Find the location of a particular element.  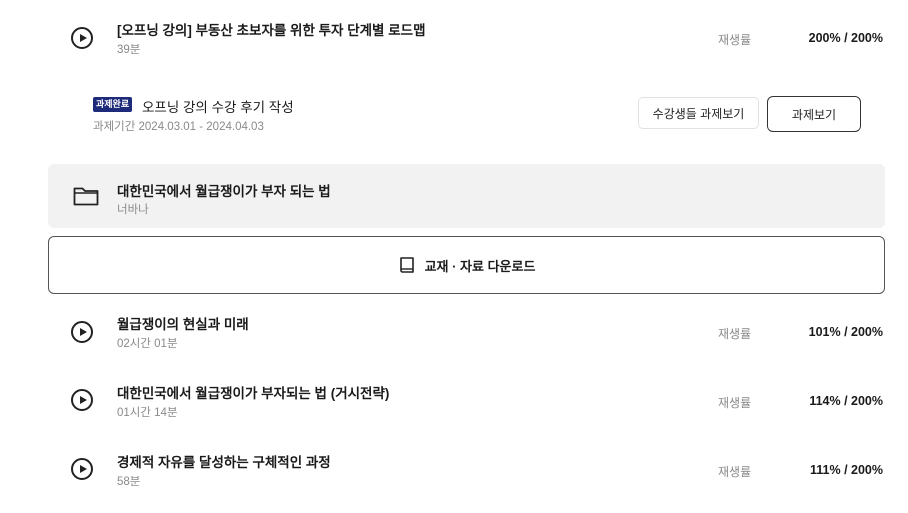

lecture-row: 월급쟁이의 현실과 미래 02시간 01분 재생률 101% / 200% is located at coordinates (454, 334).